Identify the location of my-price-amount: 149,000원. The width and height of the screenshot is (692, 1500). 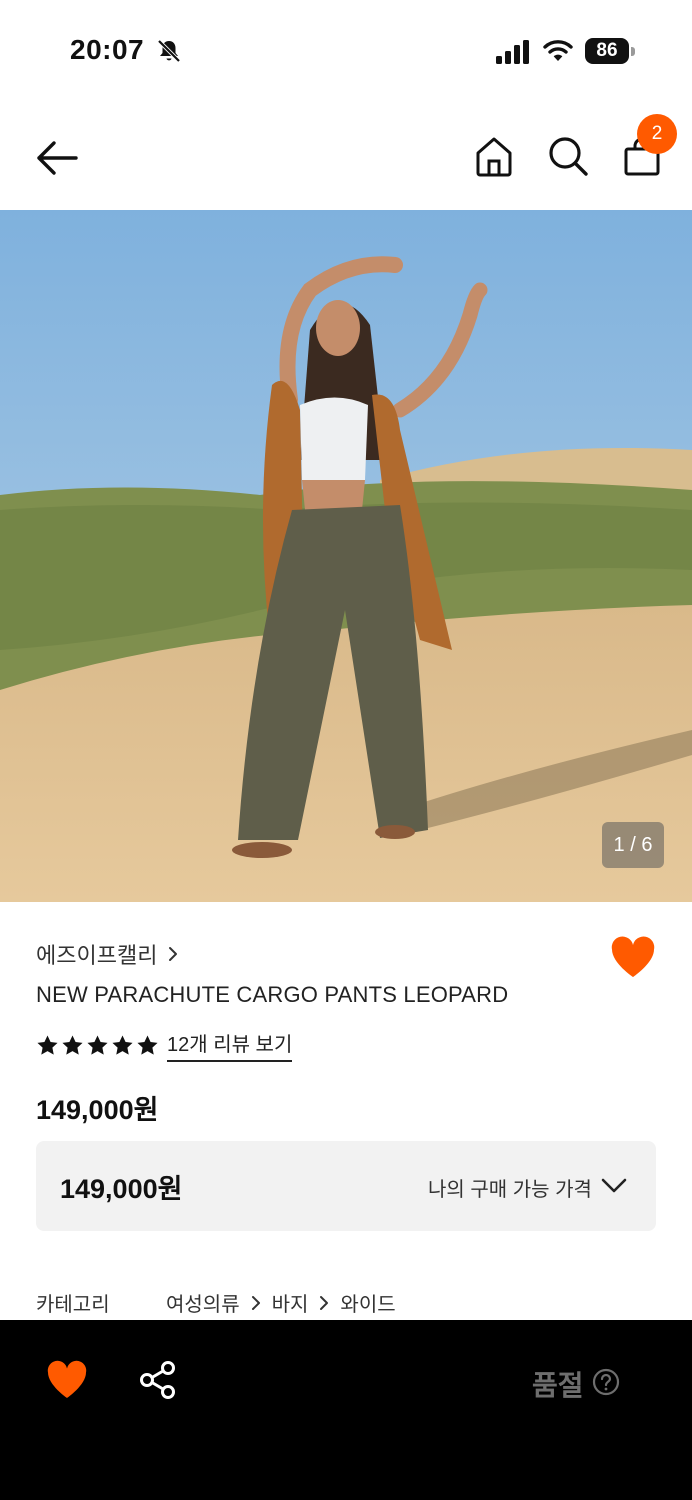
(121, 1189).